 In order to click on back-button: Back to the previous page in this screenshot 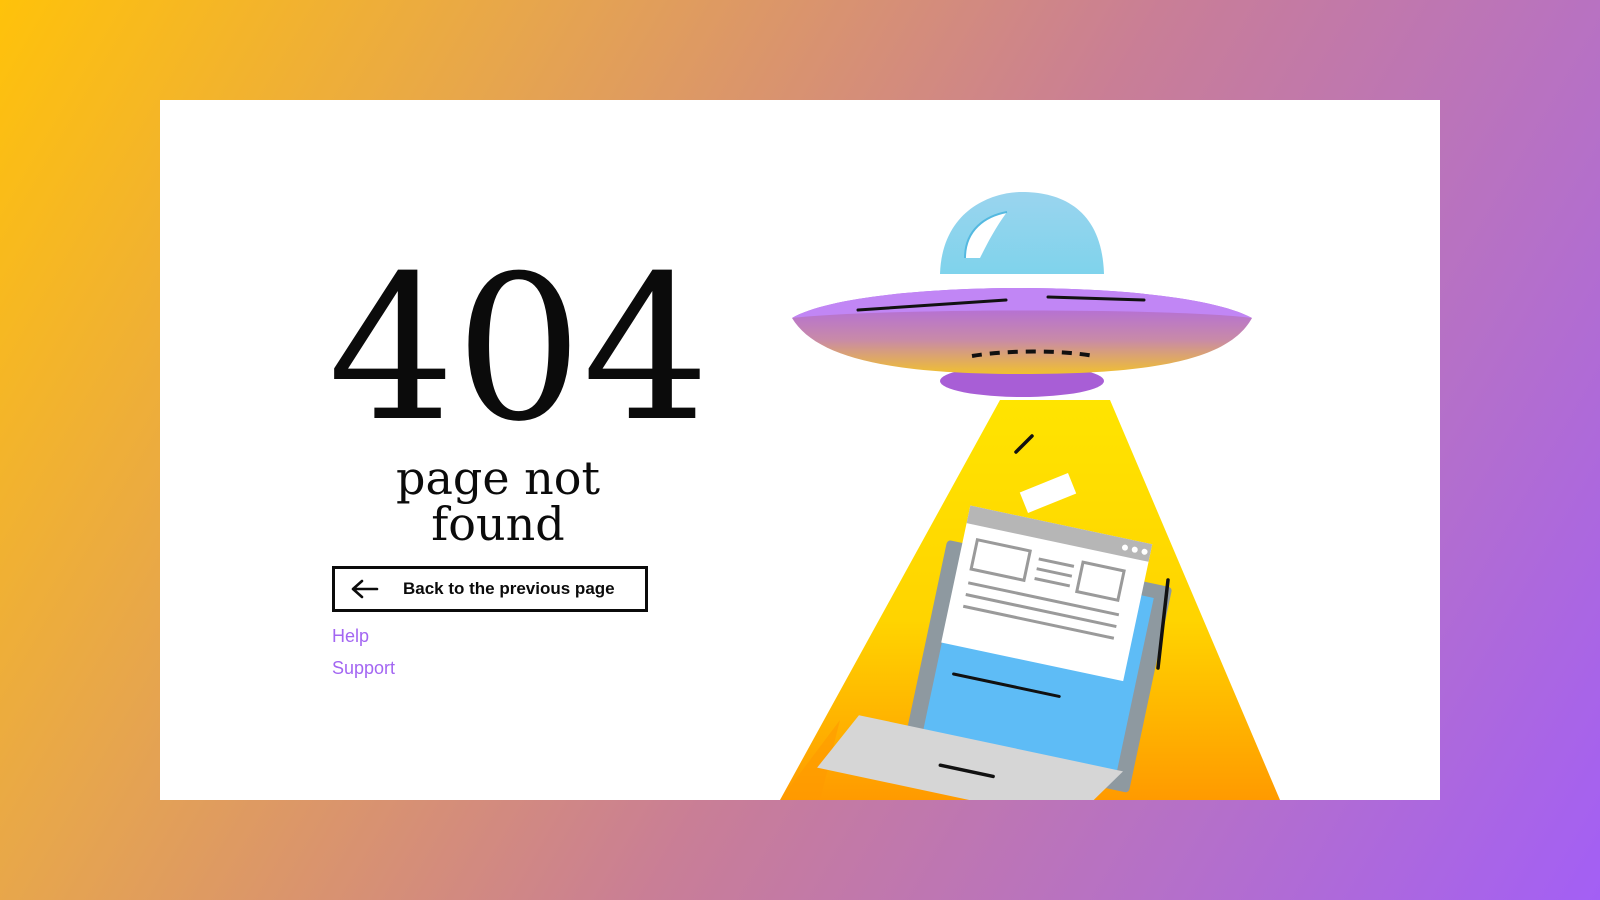, I will do `click(490, 589)`.